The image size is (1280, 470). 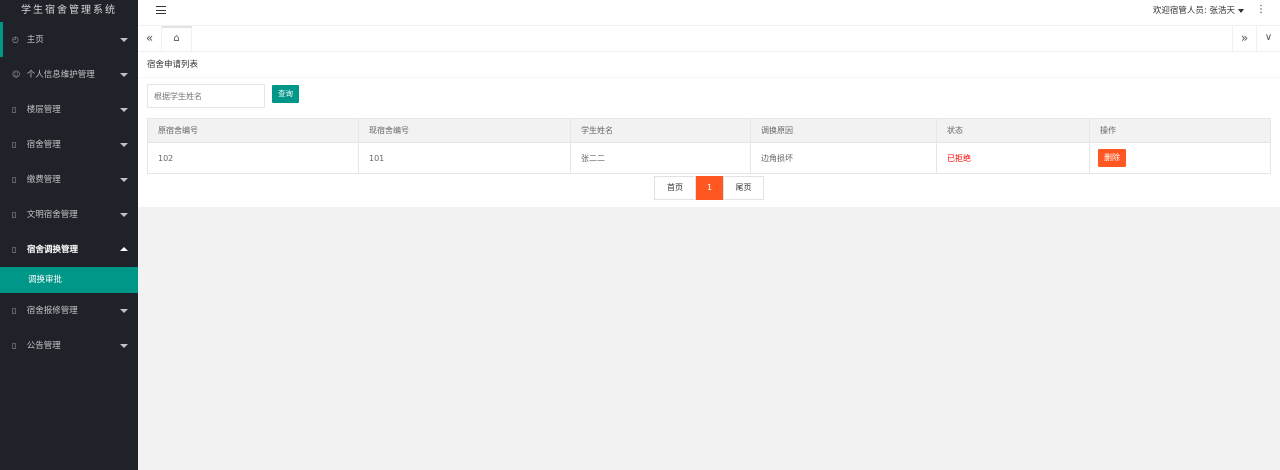 What do you see at coordinates (69, 345) in the screenshot?
I see `sidebar-item-notice: ▯ 公告管理` at bounding box center [69, 345].